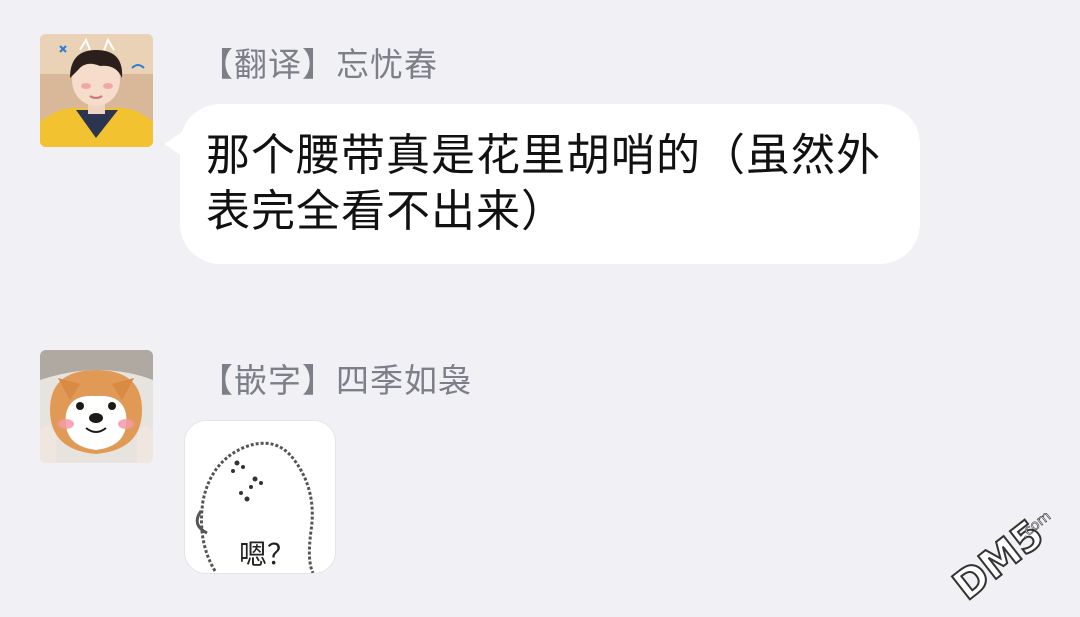 The height and width of the screenshot is (617, 1080). I want to click on boy-avatar, so click(96, 90).